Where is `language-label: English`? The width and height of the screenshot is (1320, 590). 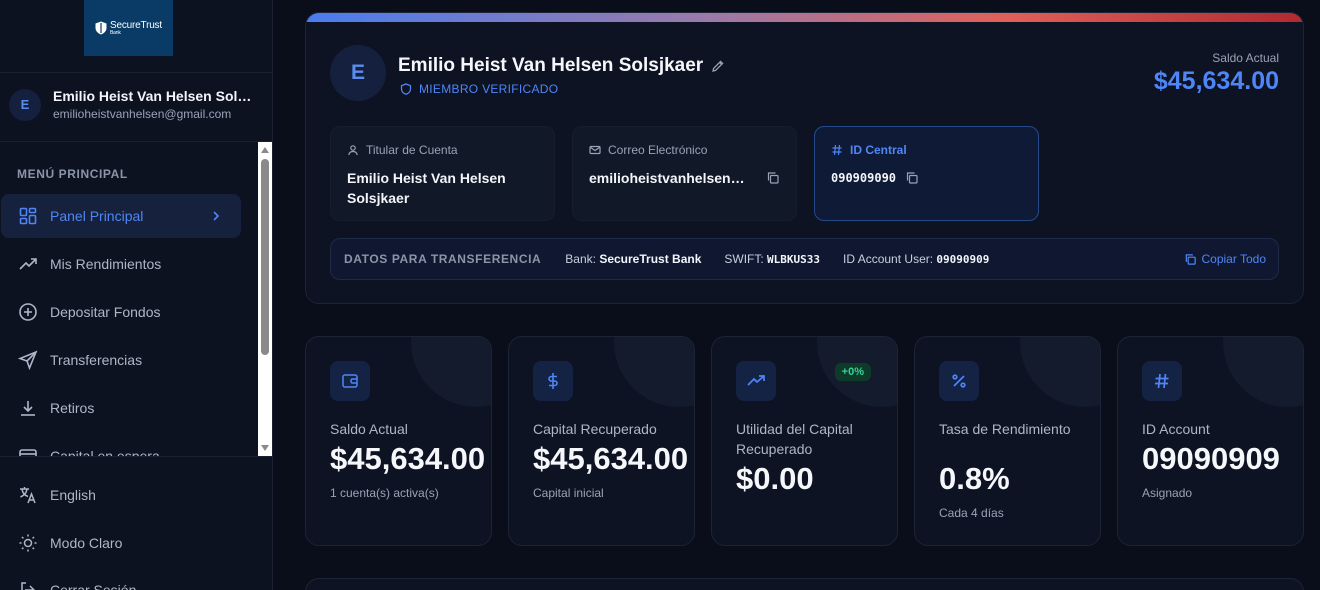
language-label: English is located at coordinates (73, 495).